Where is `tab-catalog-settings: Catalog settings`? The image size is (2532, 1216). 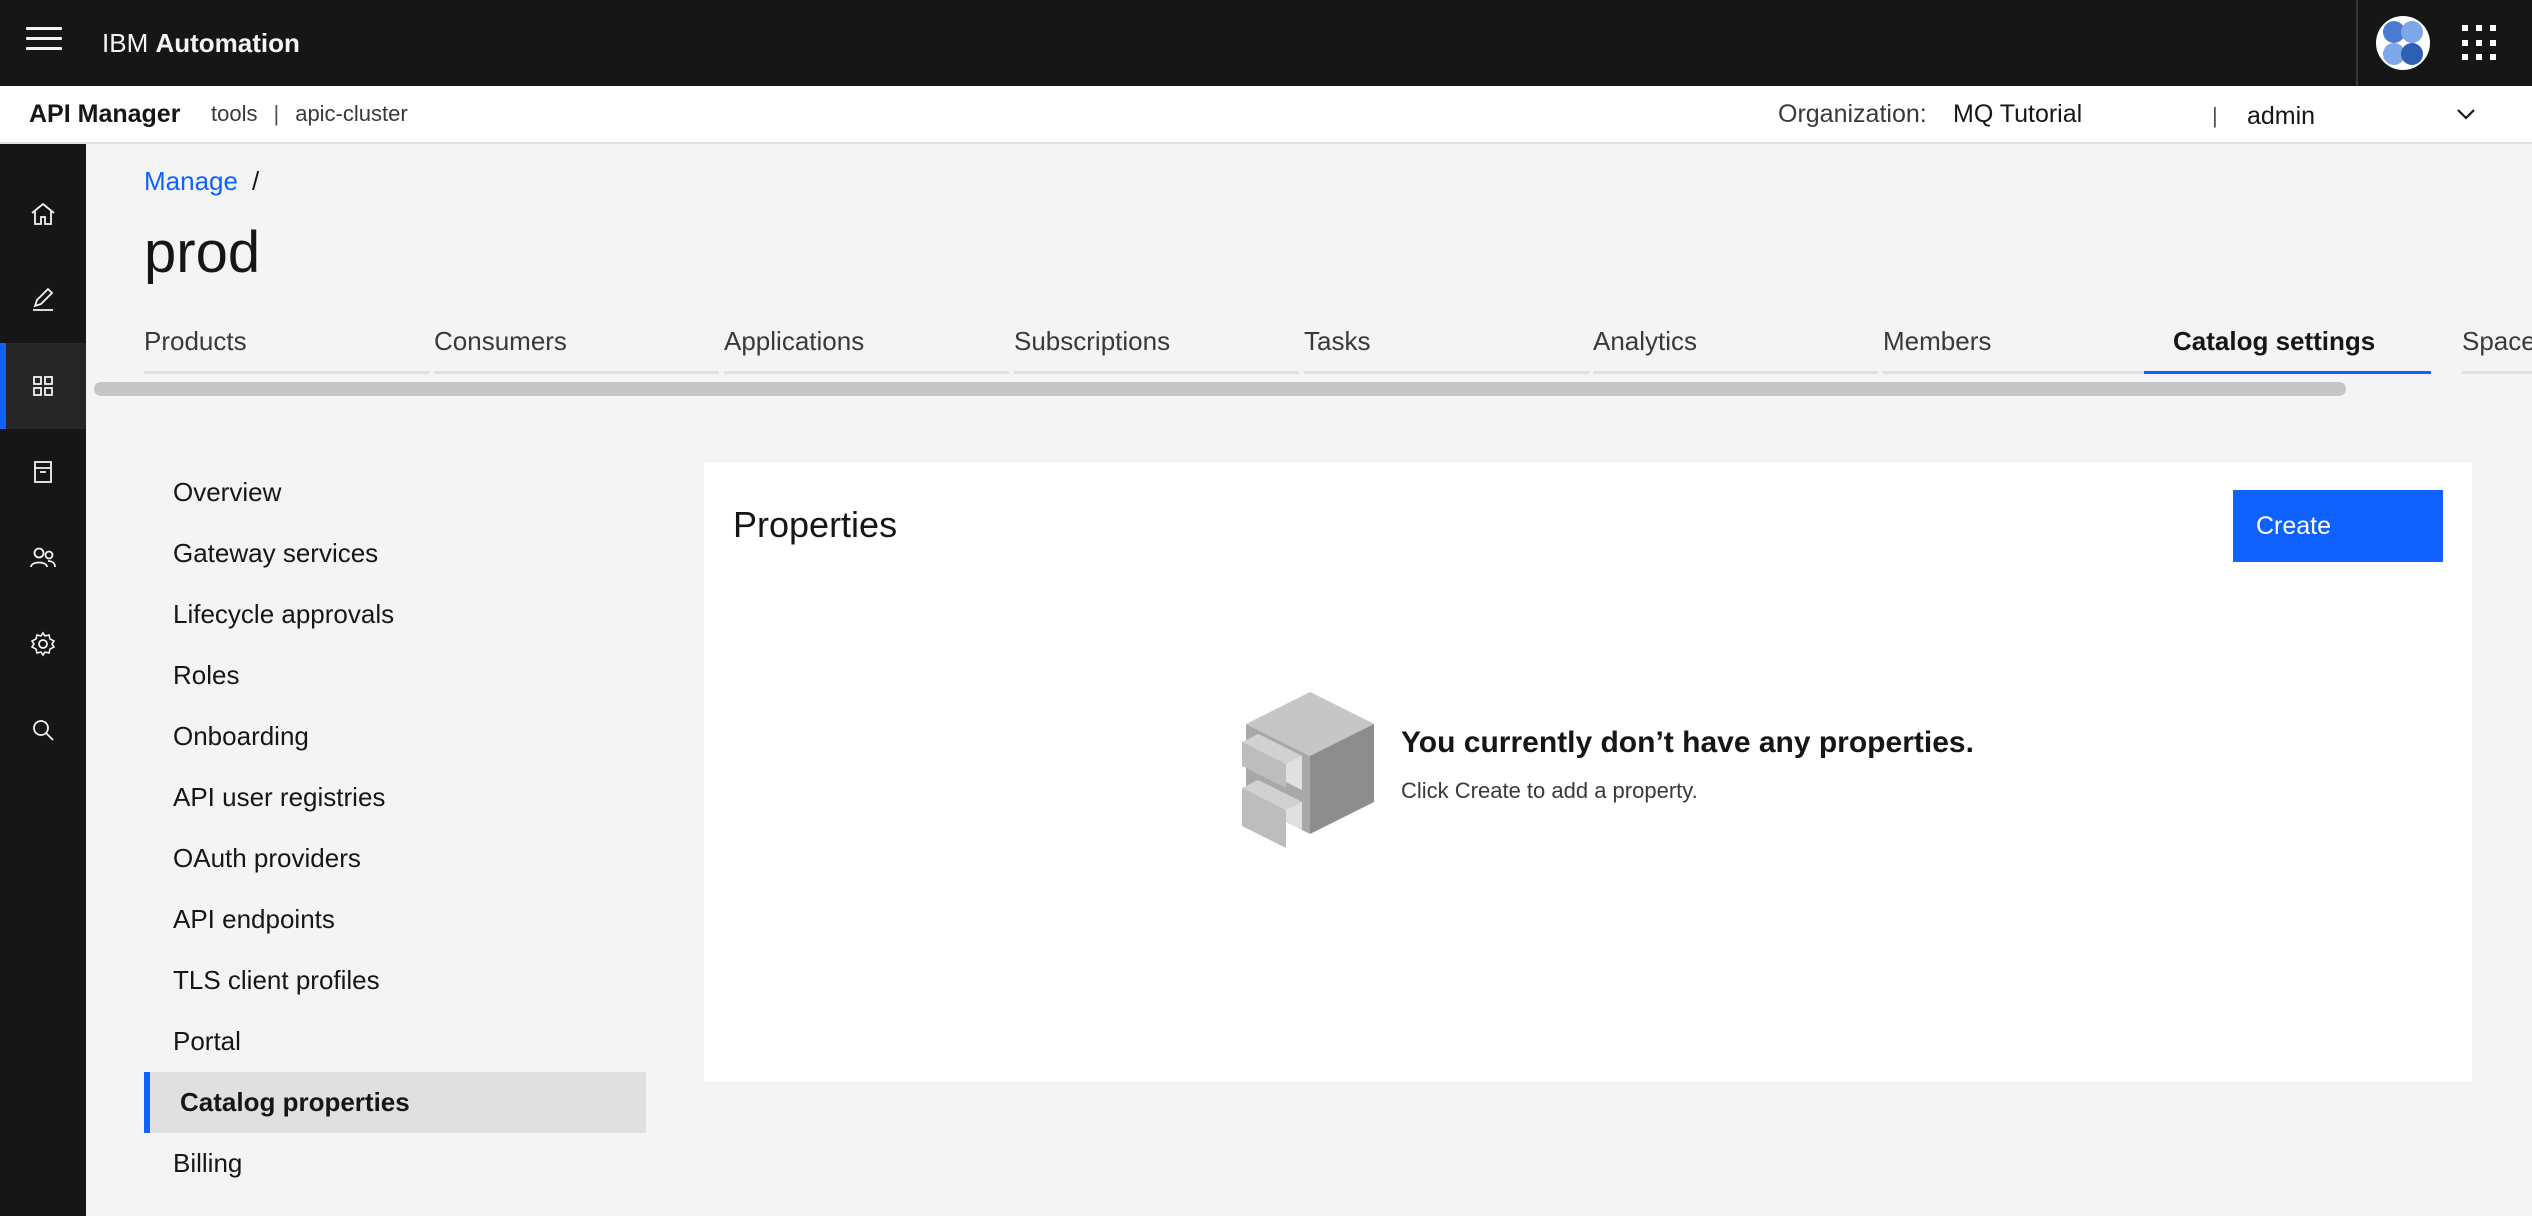 tab-catalog-settings: Catalog settings is located at coordinates (2287, 343).